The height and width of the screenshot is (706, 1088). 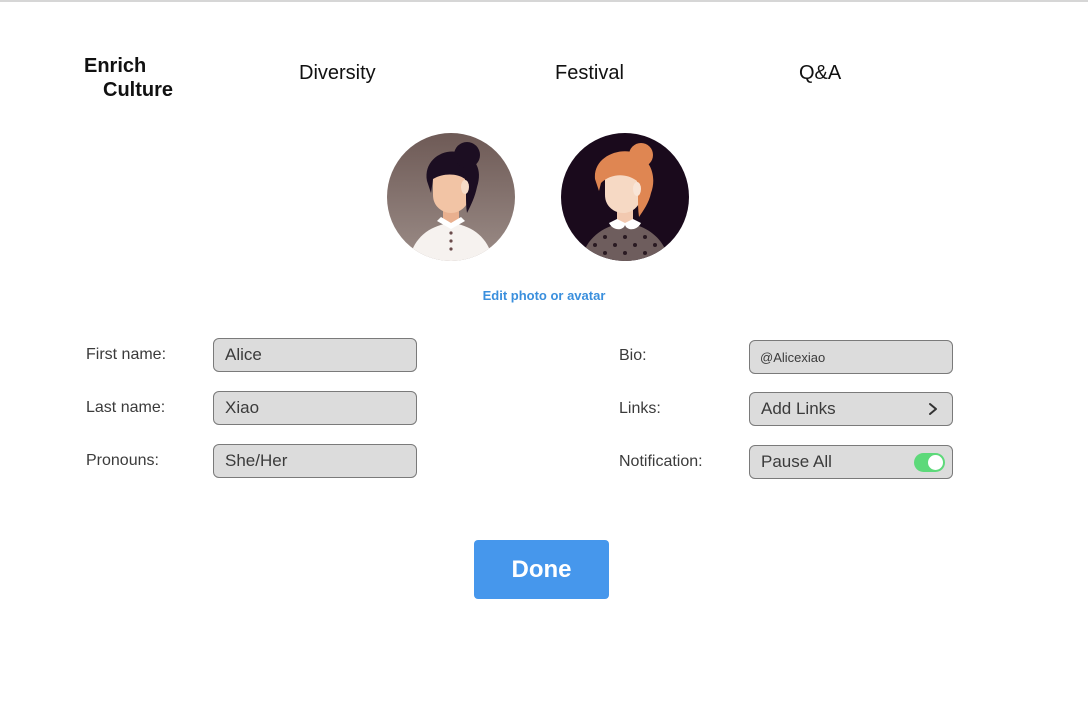 What do you see at coordinates (337, 73) in the screenshot?
I see `nav-diversity: Diversity` at bounding box center [337, 73].